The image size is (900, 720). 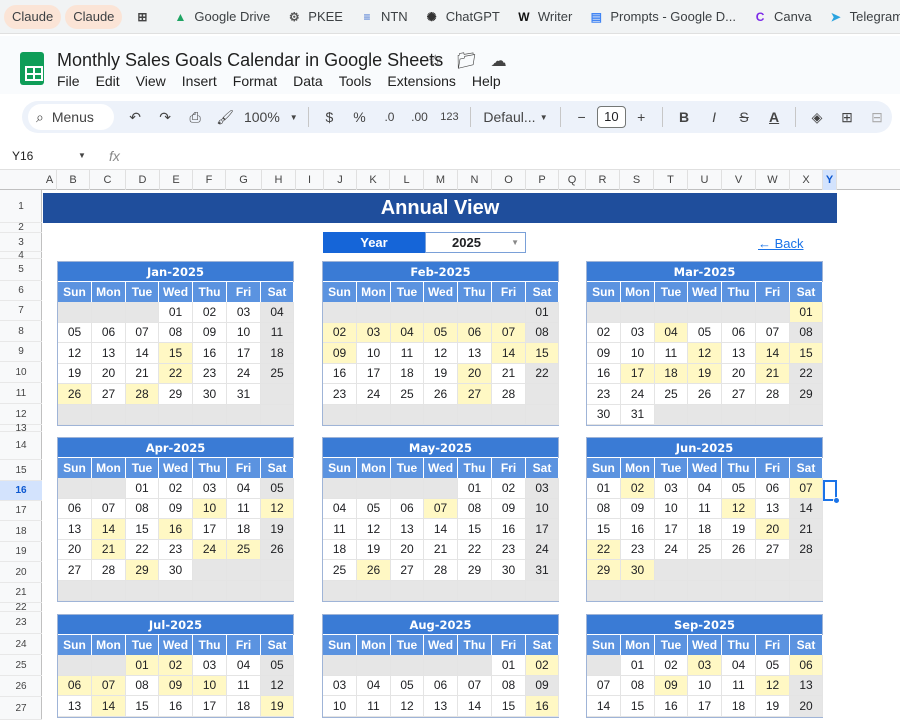 What do you see at coordinates (21, 607) in the screenshot?
I see `row-header-22: 22` at bounding box center [21, 607].